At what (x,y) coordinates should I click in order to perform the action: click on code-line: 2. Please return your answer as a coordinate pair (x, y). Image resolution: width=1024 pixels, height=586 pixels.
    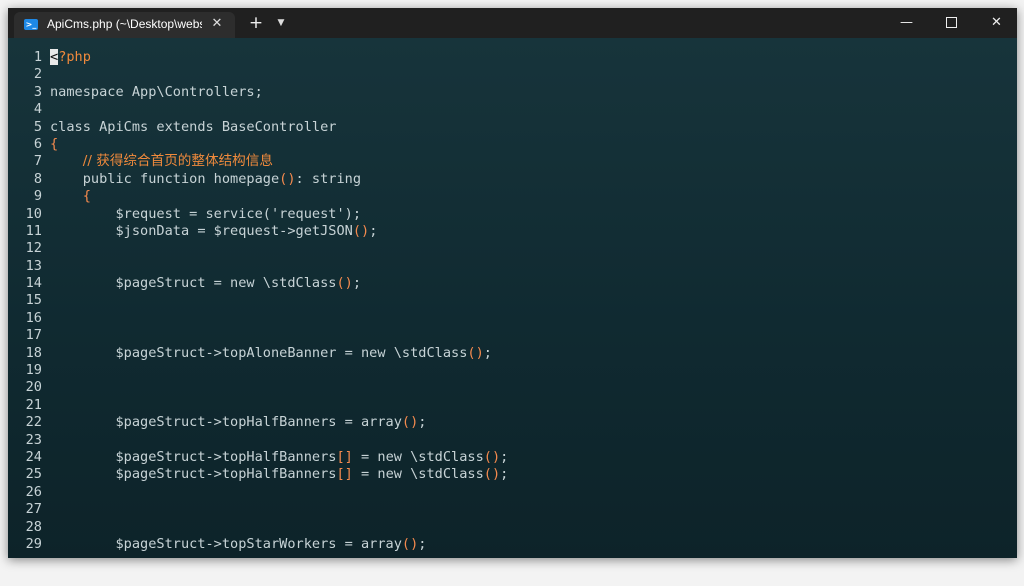
    Looking at the image, I should click on (512, 74).